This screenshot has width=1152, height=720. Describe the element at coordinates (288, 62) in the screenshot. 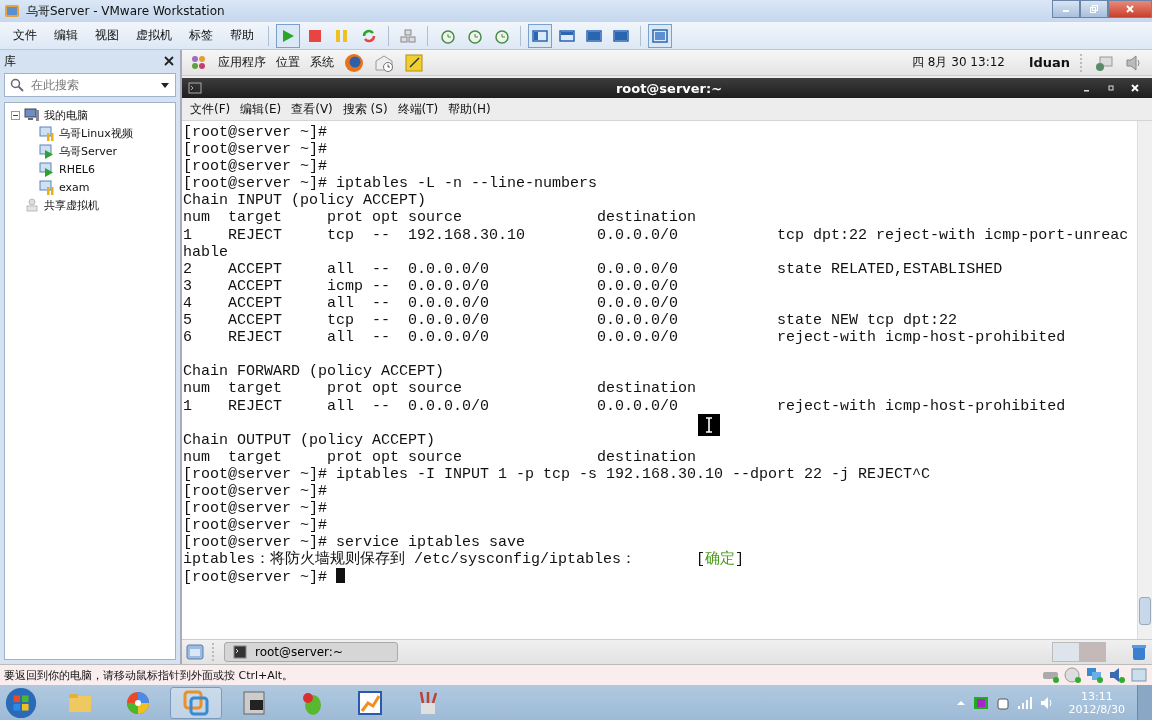

I see `panel-menu: 位置` at that location.